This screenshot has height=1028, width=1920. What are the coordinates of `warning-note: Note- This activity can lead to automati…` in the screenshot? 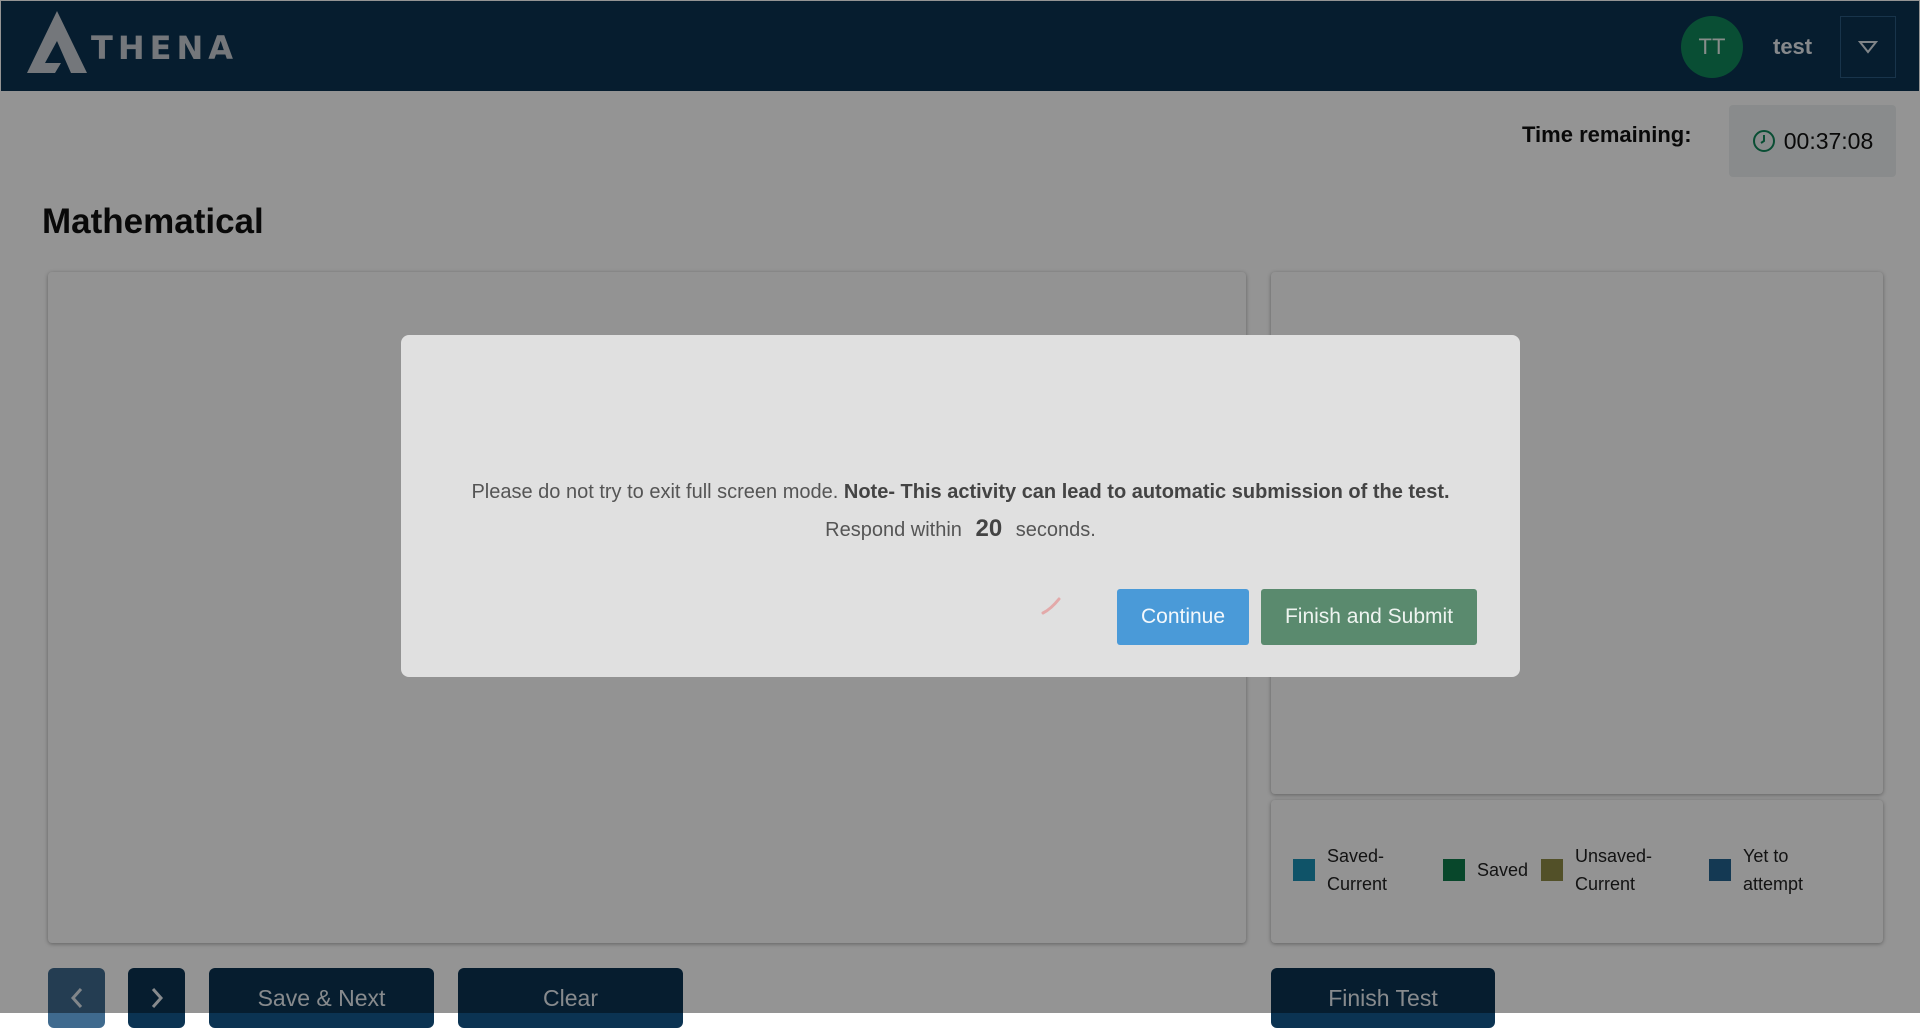 It's located at (1146, 492).